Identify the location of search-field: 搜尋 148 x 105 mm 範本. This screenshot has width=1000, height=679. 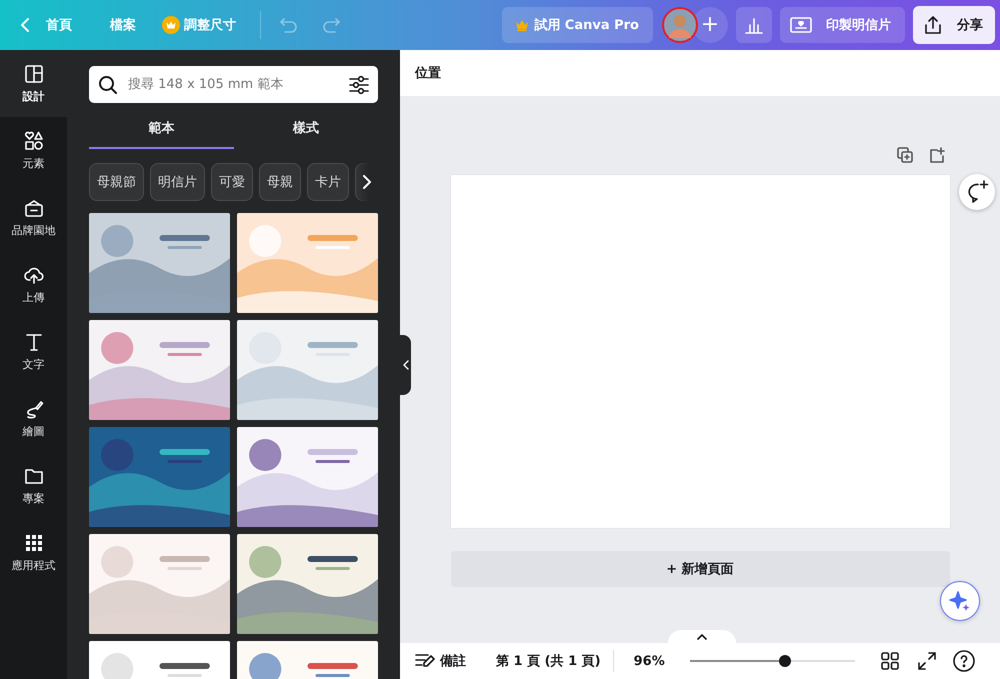
(233, 84).